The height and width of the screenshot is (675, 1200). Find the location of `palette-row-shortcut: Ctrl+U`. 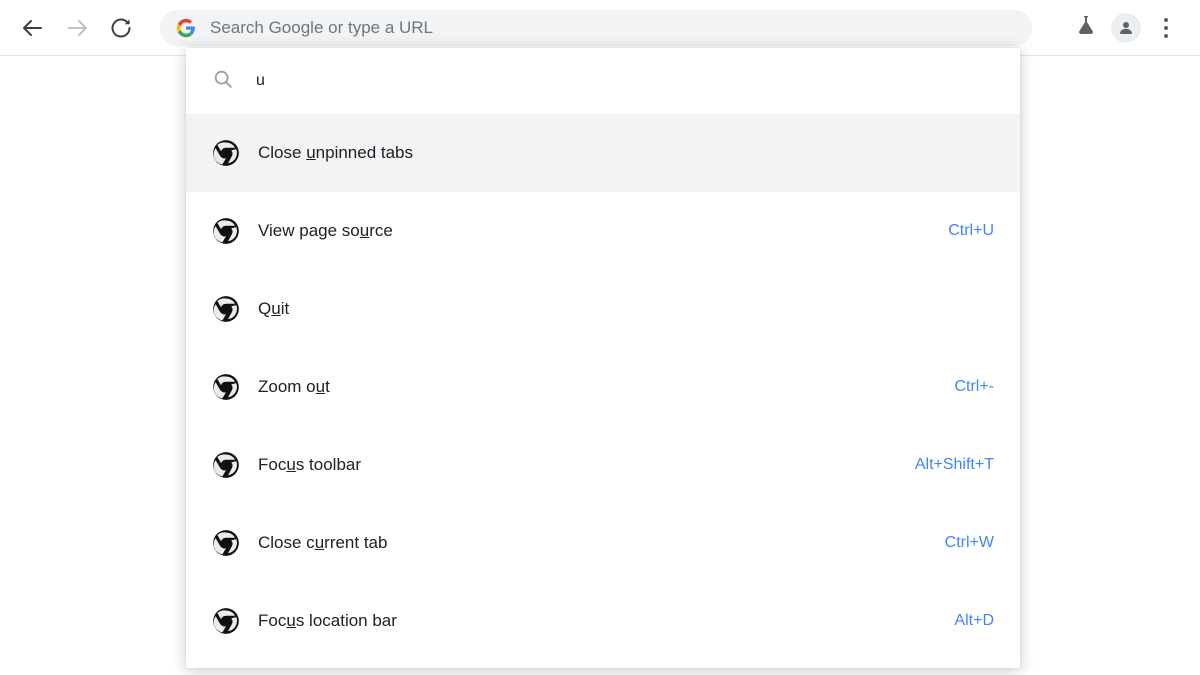

palette-row-shortcut: Ctrl+U is located at coordinates (971, 230).